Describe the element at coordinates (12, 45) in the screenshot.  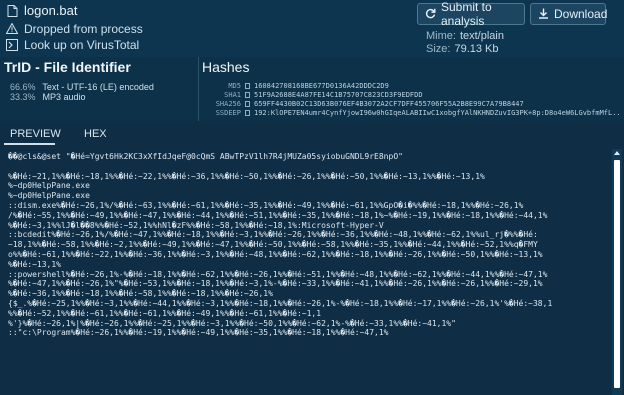
I see `virustotal-icon` at that location.